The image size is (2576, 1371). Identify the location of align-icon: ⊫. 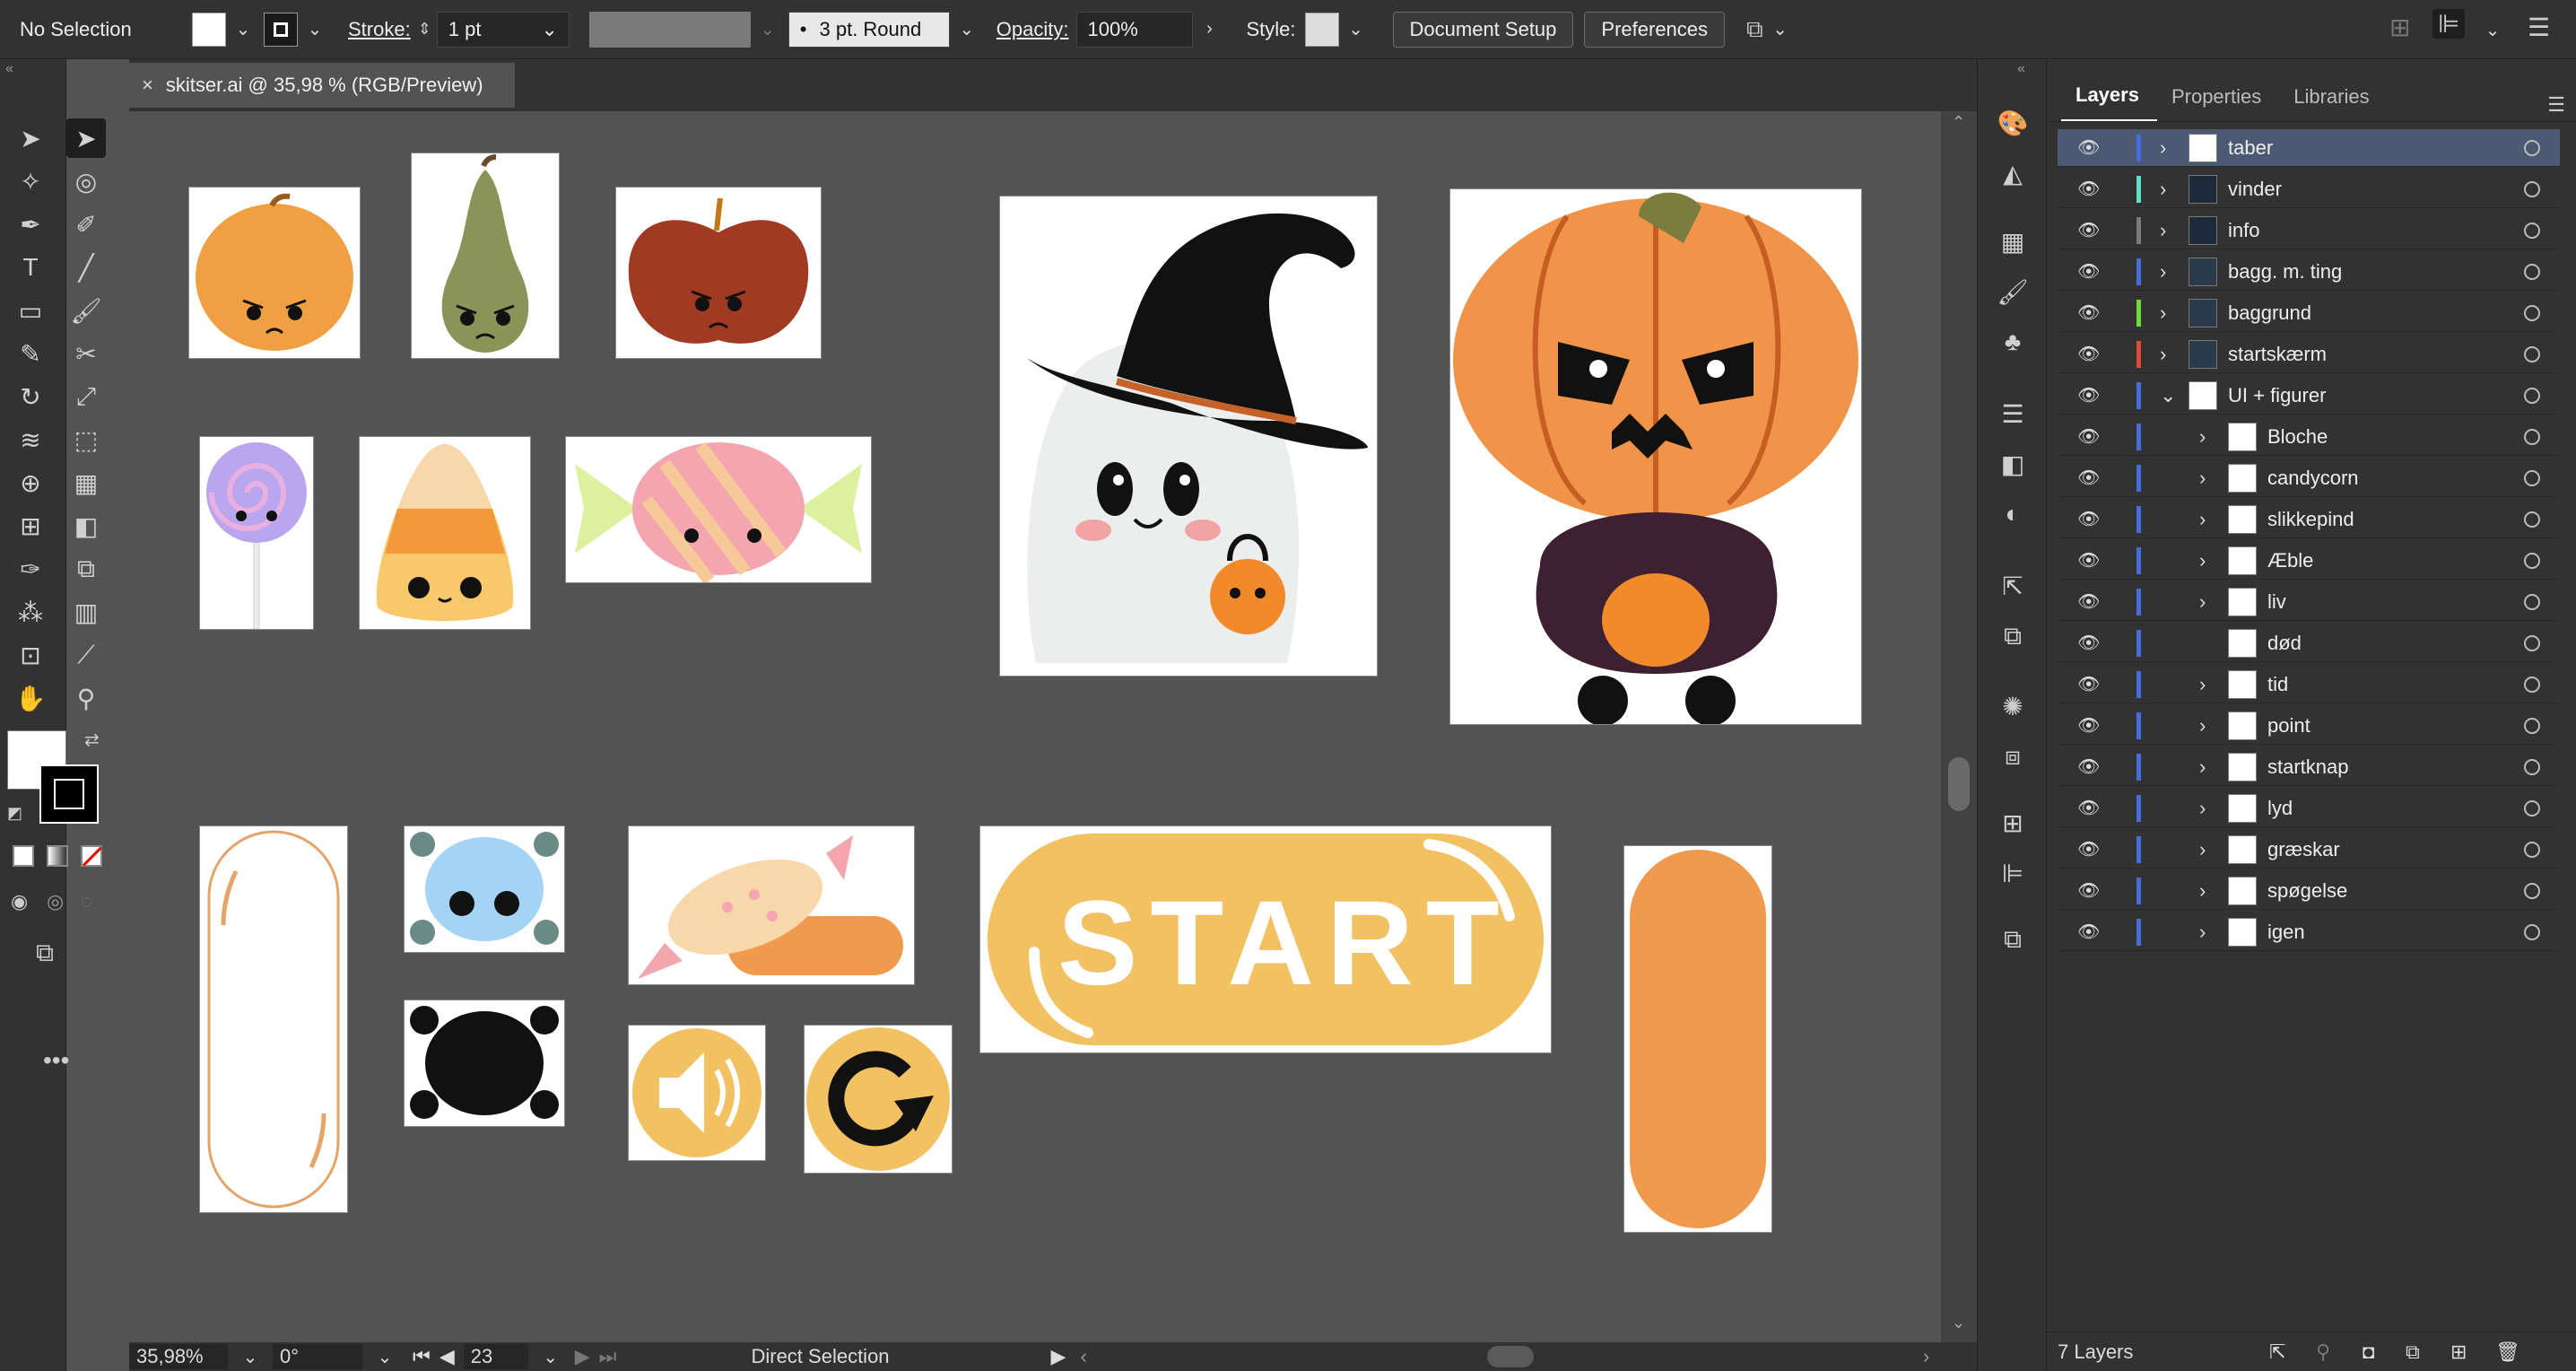
(2013, 873).